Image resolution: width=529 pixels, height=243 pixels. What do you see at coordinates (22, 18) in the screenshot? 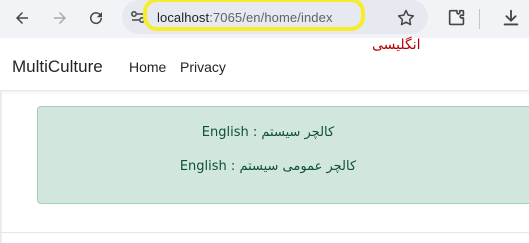
I see `back-icon` at bounding box center [22, 18].